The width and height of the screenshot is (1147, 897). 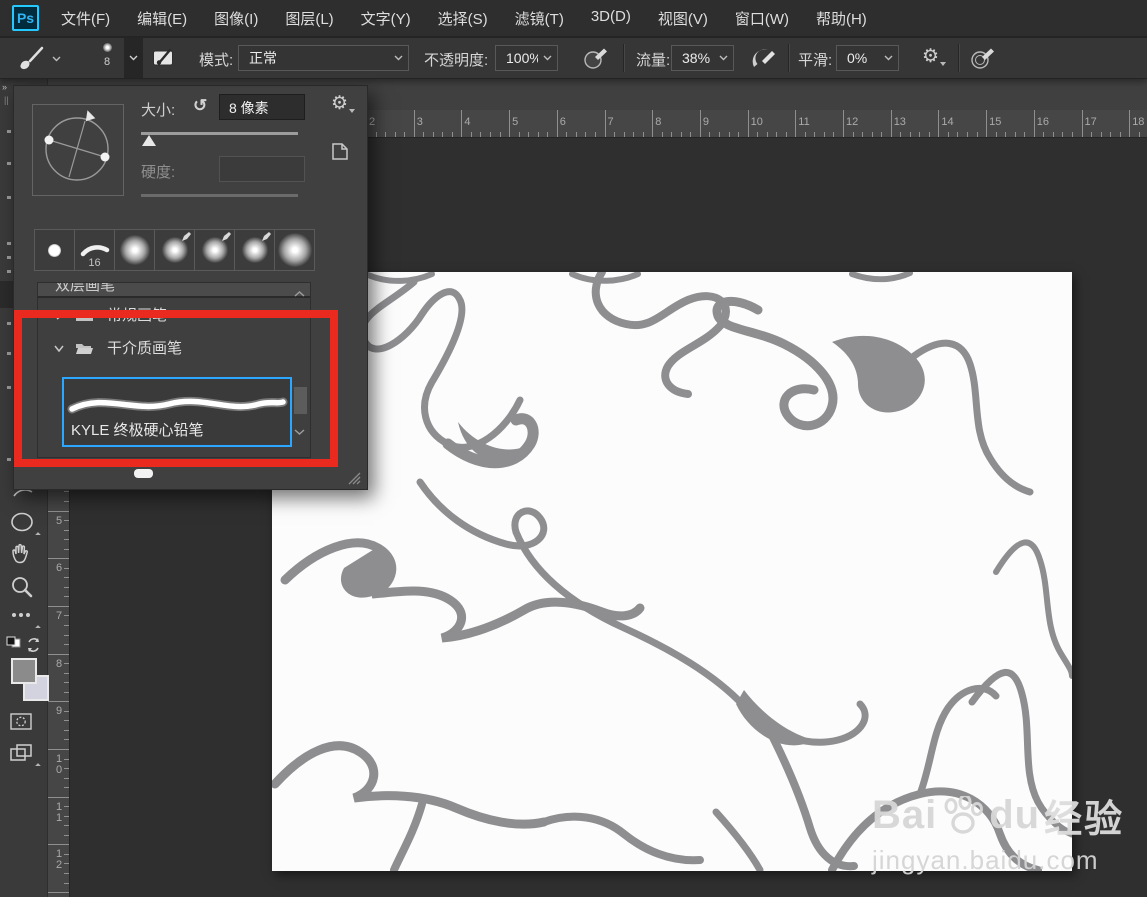 What do you see at coordinates (340, 152) in the screenshot?
I see `new-preset-icon` at bounding box center [340, 152].